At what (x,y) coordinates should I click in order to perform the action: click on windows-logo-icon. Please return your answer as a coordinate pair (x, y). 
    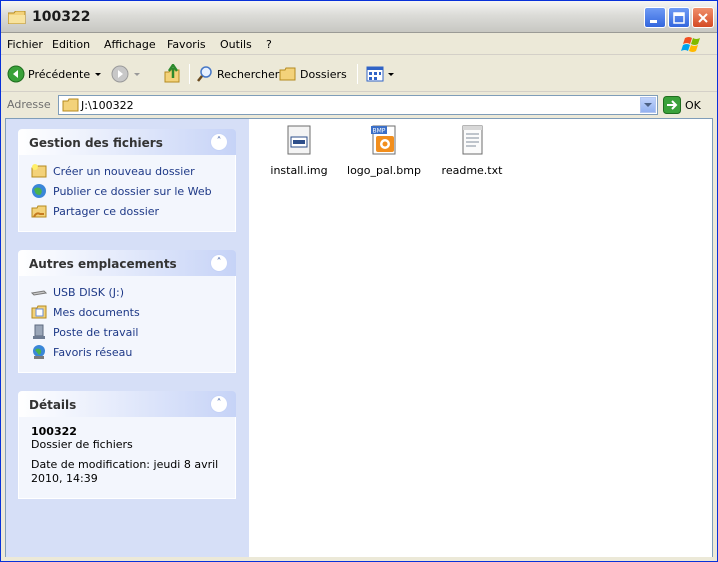
    Looking at the image, I should click on (690, 44).